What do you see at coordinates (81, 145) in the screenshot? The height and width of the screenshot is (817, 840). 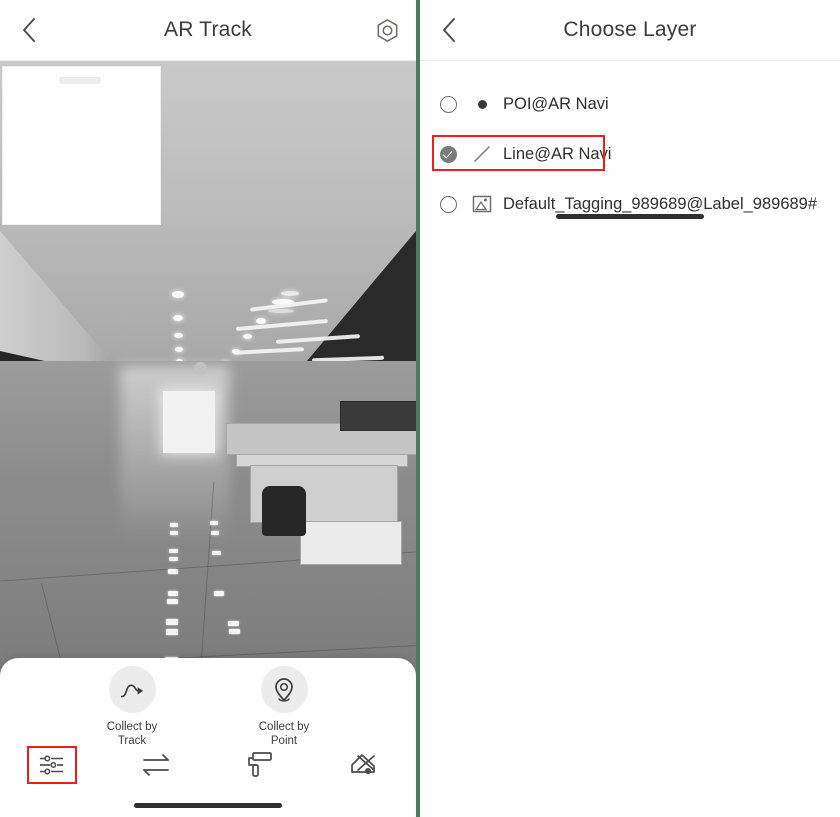 I see `map-preview-panel` at bounding box center [81, 145].